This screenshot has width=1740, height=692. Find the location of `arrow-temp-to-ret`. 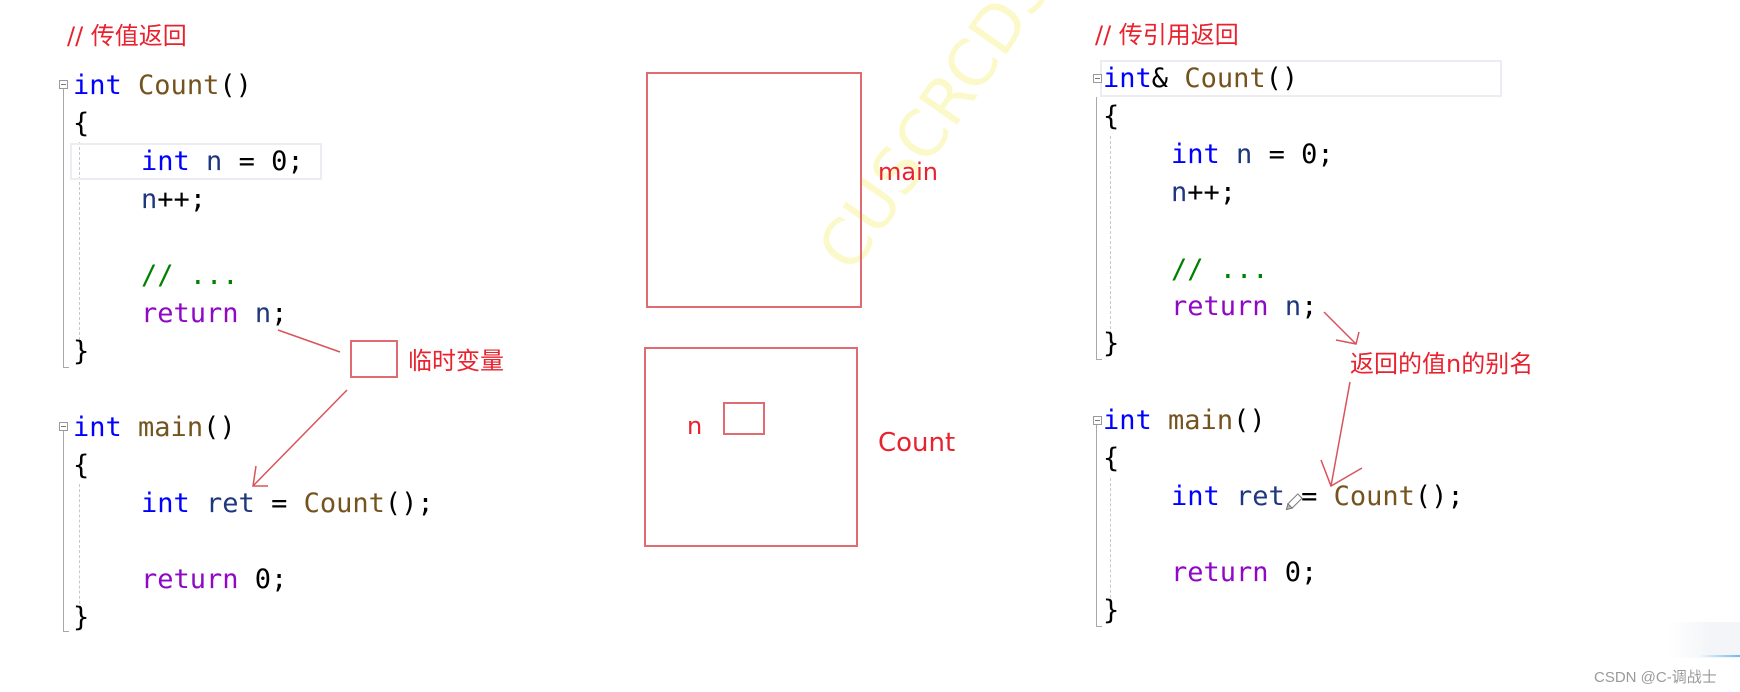

arrow-temp-to-ret is located at coordinates (300, 438).